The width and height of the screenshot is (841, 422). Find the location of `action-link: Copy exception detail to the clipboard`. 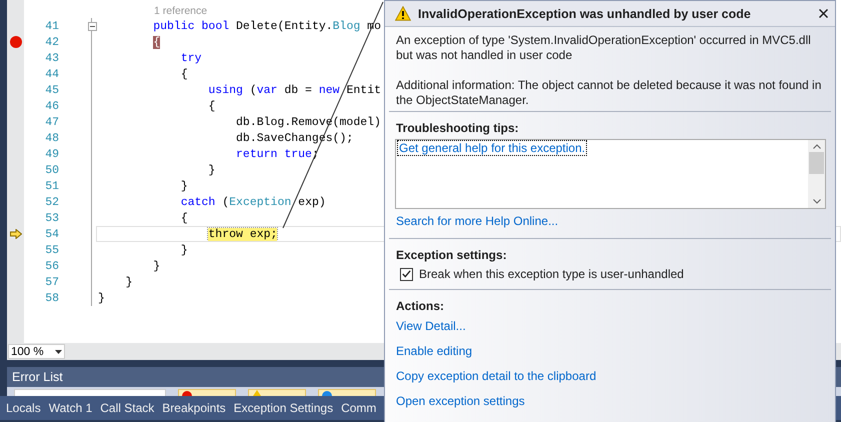

action-link: Copy exception detail to the clipboard is located at coordinates (496, 376).